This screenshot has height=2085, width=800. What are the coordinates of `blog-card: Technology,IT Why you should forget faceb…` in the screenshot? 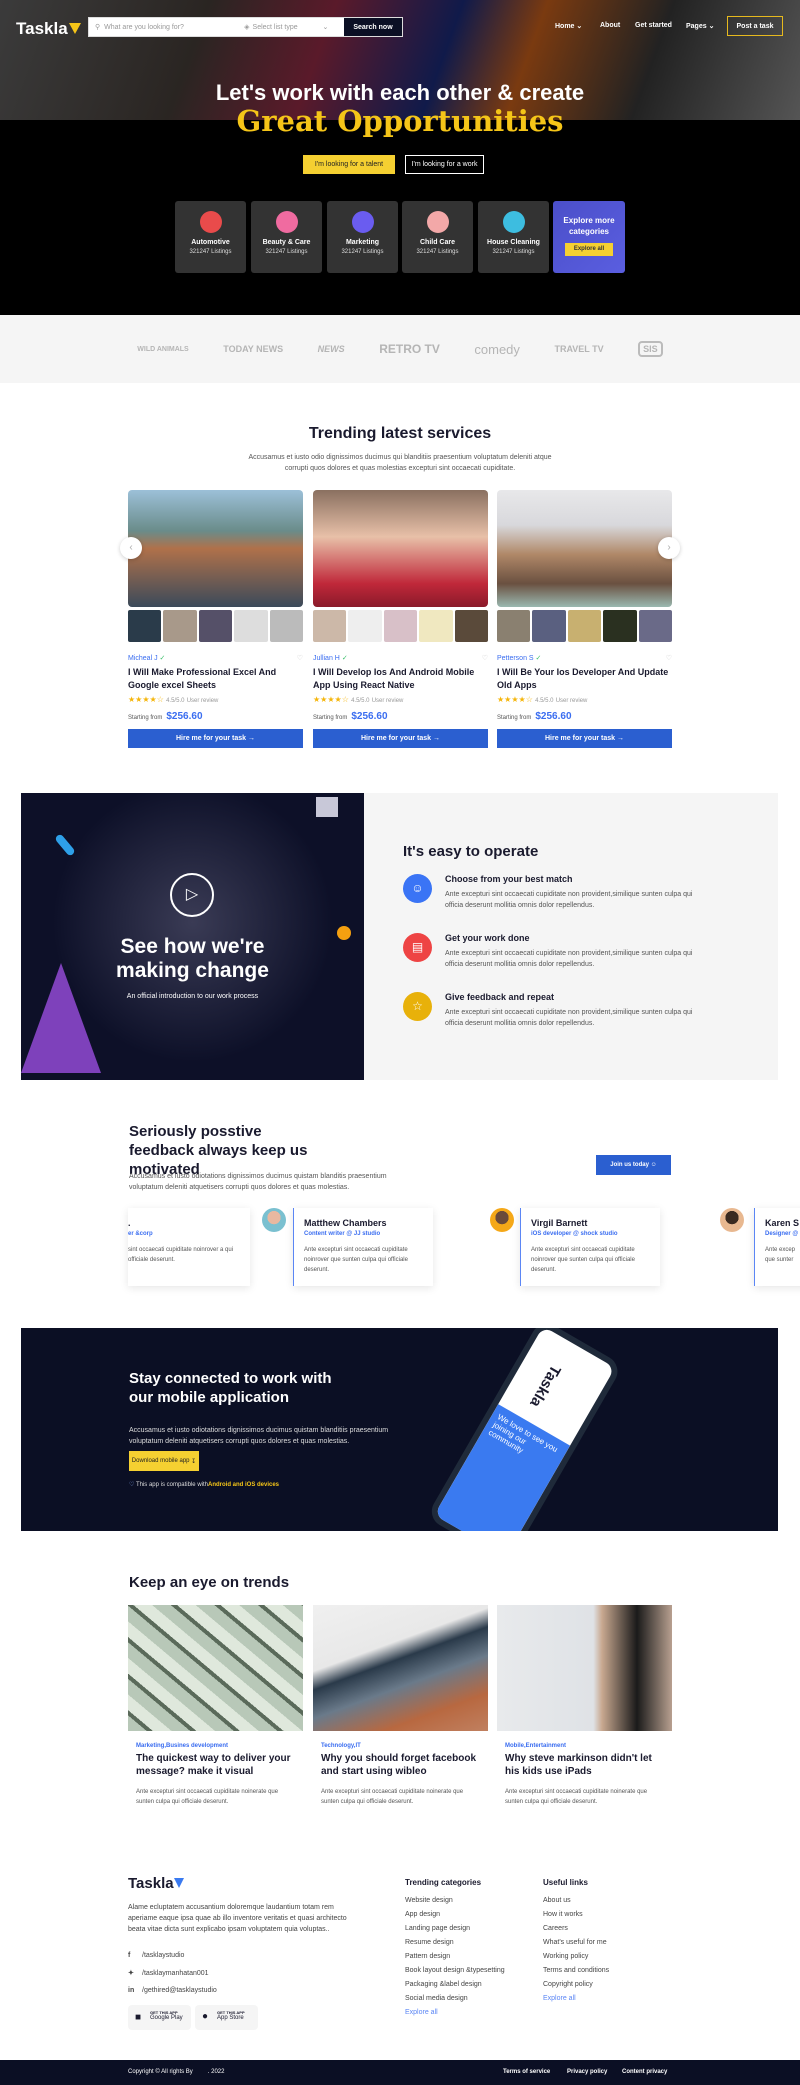 It's located at (400, 1706).